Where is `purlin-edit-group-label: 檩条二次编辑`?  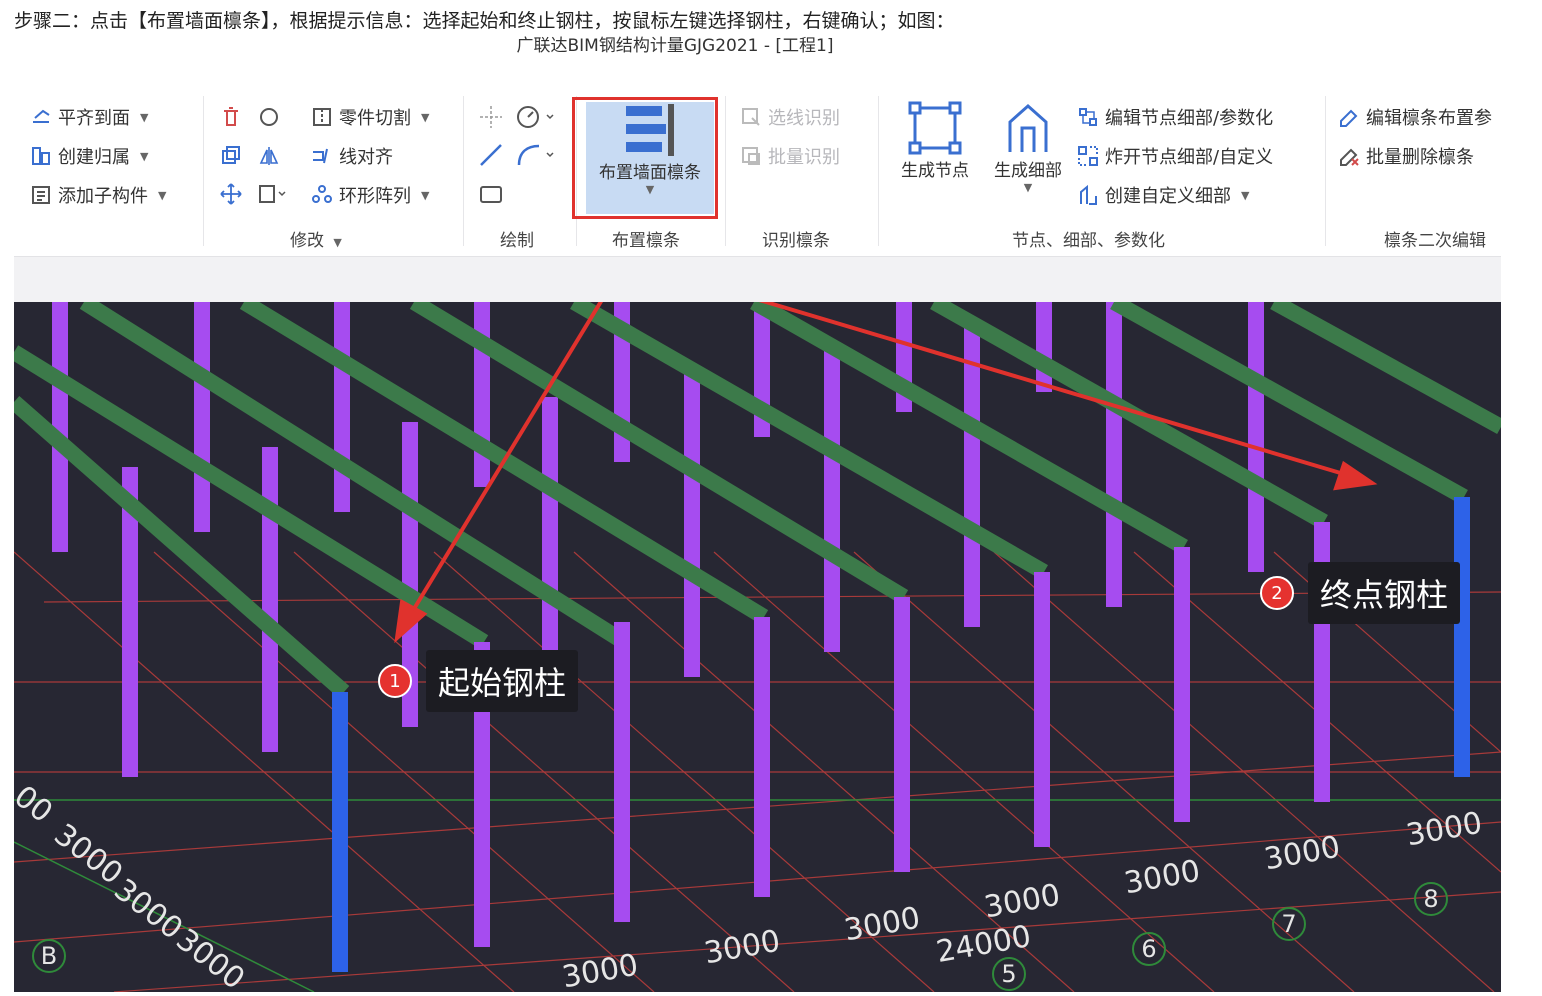
purlin-edit-group-label: 檩条二次编辑 is located at coordinates (1435, 241).